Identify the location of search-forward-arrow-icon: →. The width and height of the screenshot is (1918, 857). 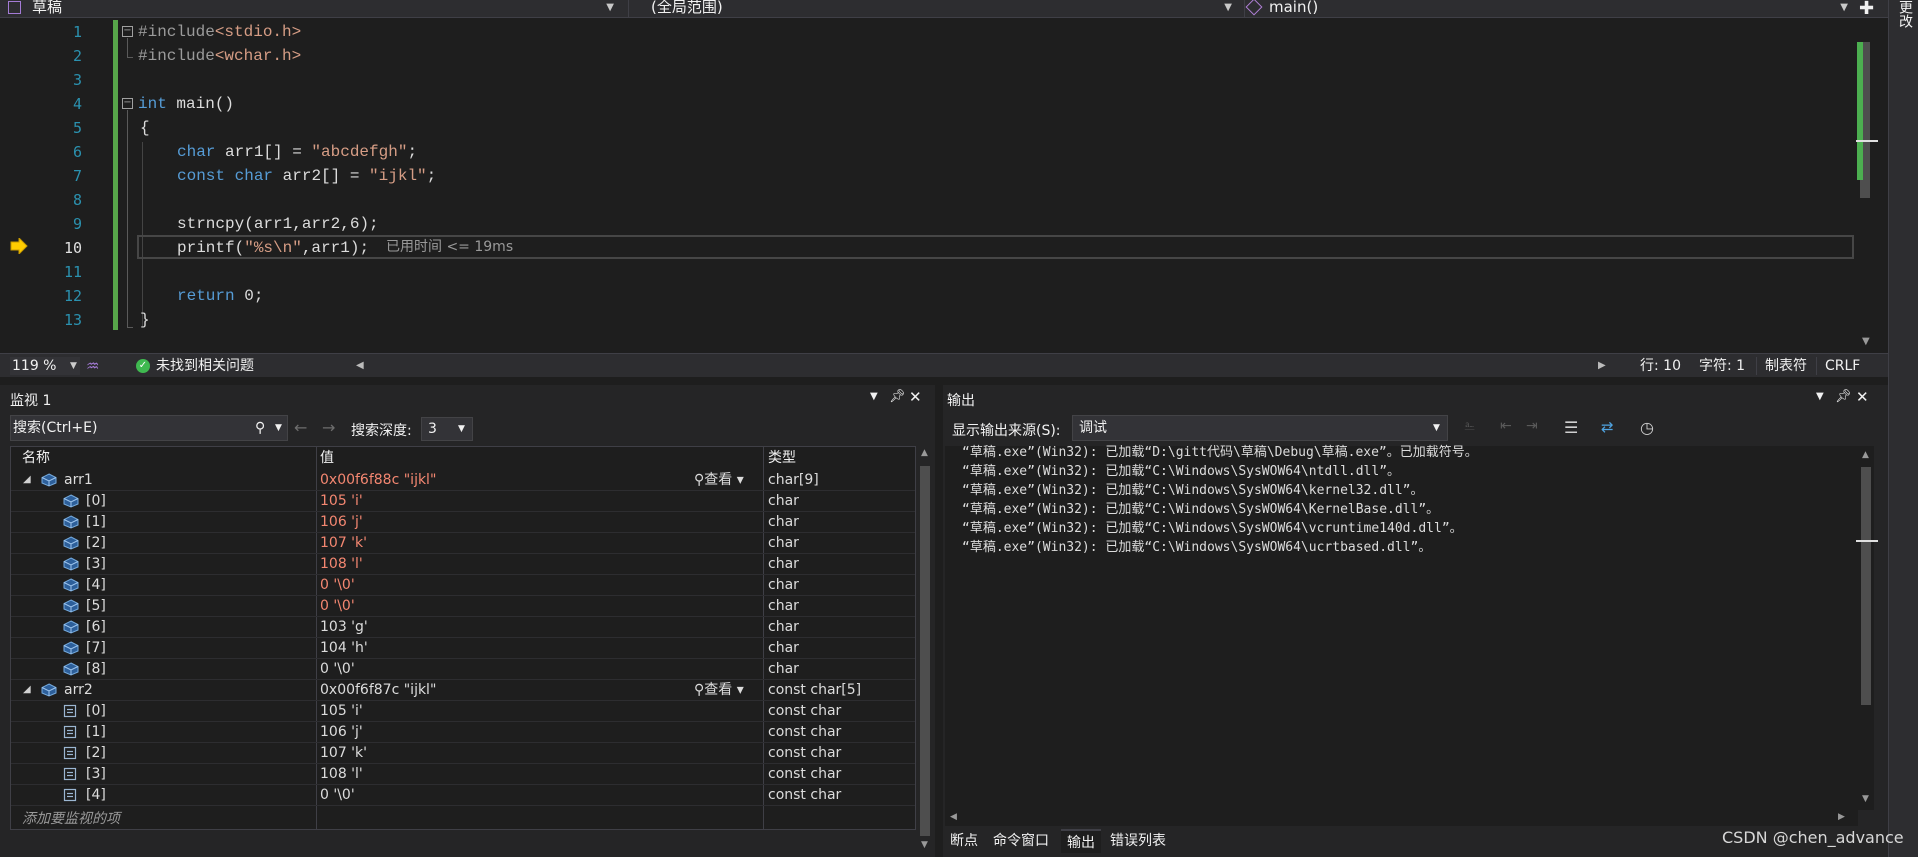
(328, 427).